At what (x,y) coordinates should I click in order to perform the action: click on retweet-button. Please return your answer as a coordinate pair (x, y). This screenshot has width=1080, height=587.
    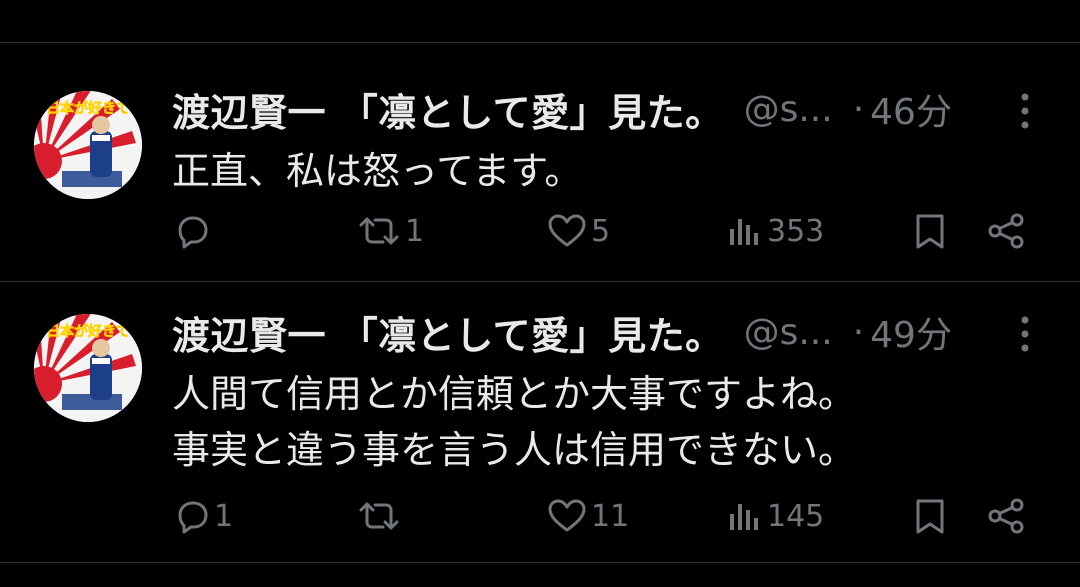
    Looking at the image, I should click on (380, 516).